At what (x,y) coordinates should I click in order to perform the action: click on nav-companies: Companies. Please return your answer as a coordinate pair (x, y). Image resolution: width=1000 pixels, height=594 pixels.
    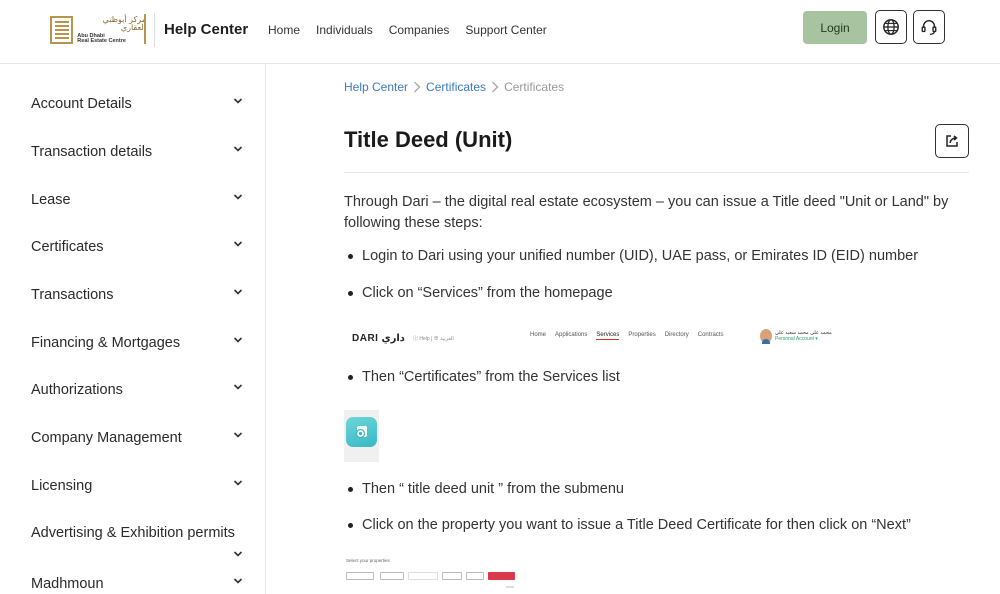
    Looking at the image, I should click on (419, 30).